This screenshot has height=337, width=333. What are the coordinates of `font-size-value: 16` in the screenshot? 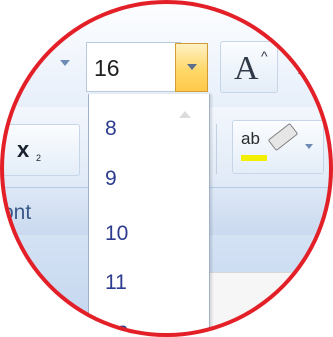 It's located at (107, 68).